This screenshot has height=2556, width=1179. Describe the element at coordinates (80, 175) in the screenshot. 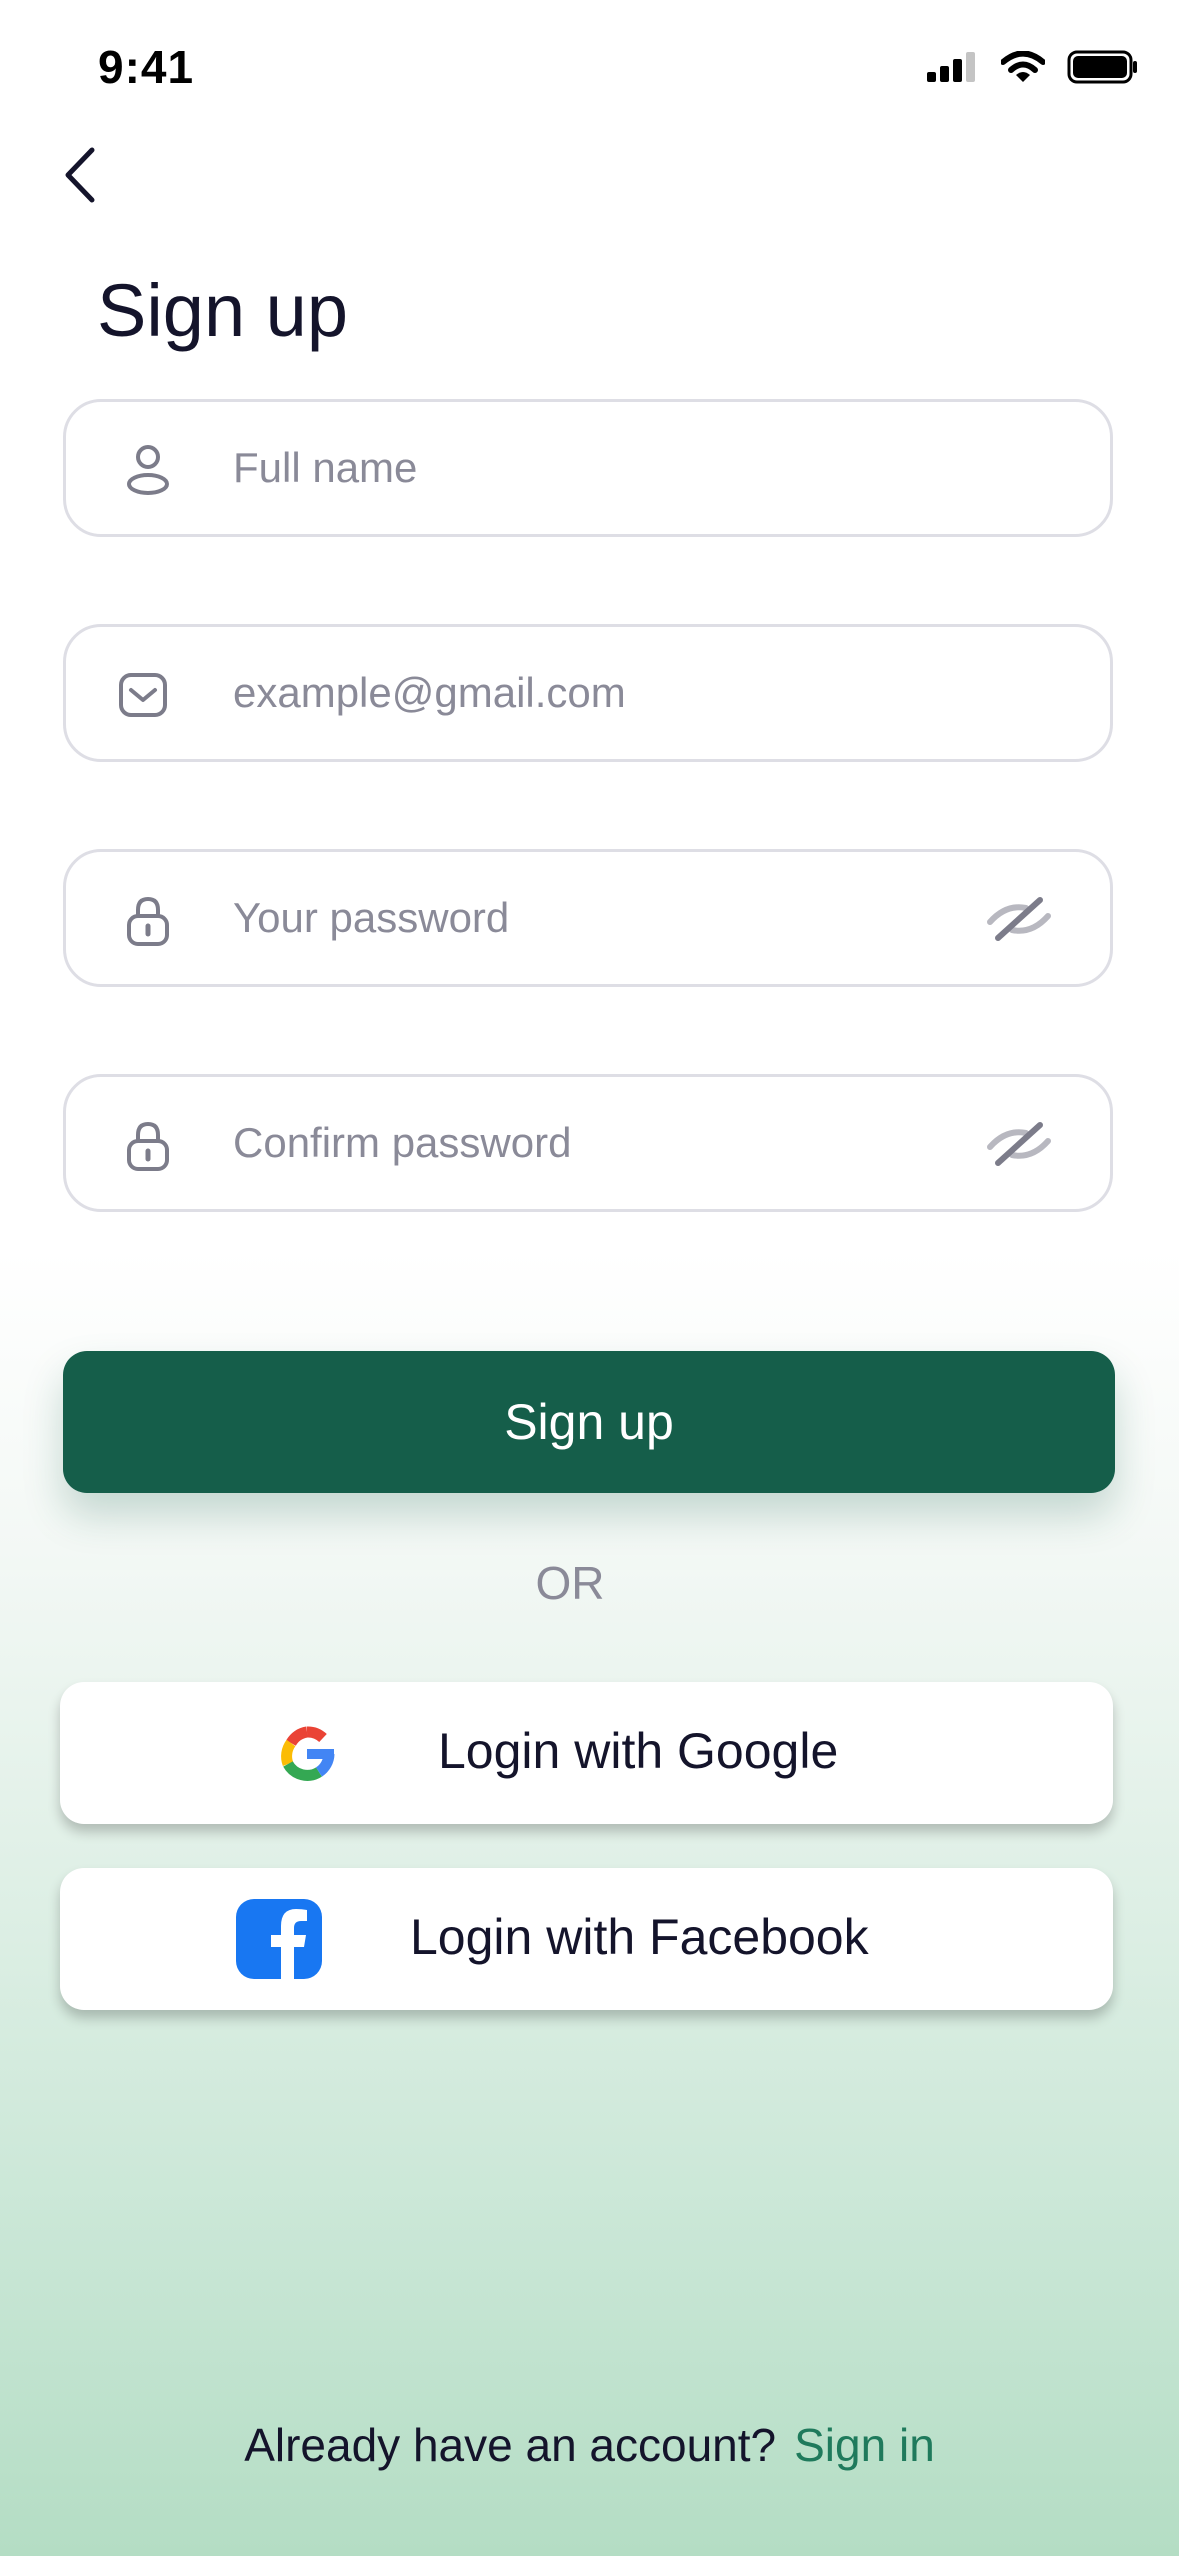

I see `back-arrow-icon` at that location.